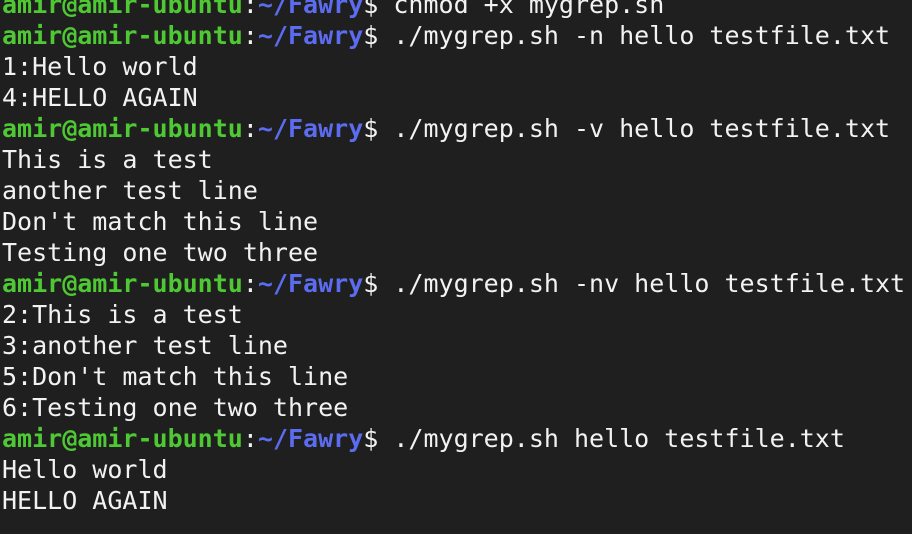 This screenshot has width=912, height=534. What do you see at coordinates (160, 252) in the screenshot?
I see `output-line: Testing one two three` at bounding box center [160, 252].